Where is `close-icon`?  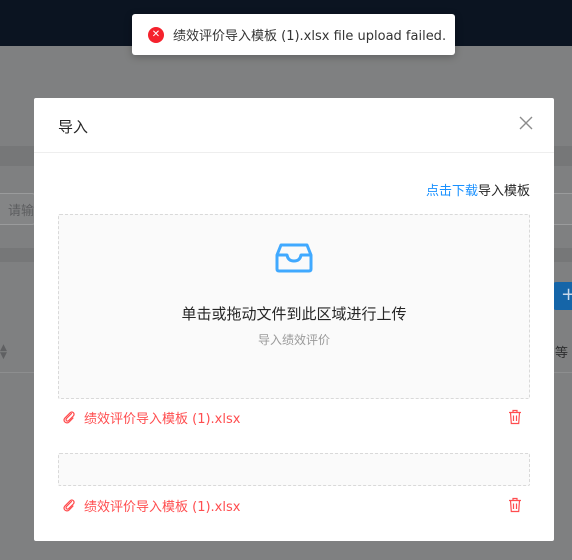
close-icon is located at coordinates (526, 123).